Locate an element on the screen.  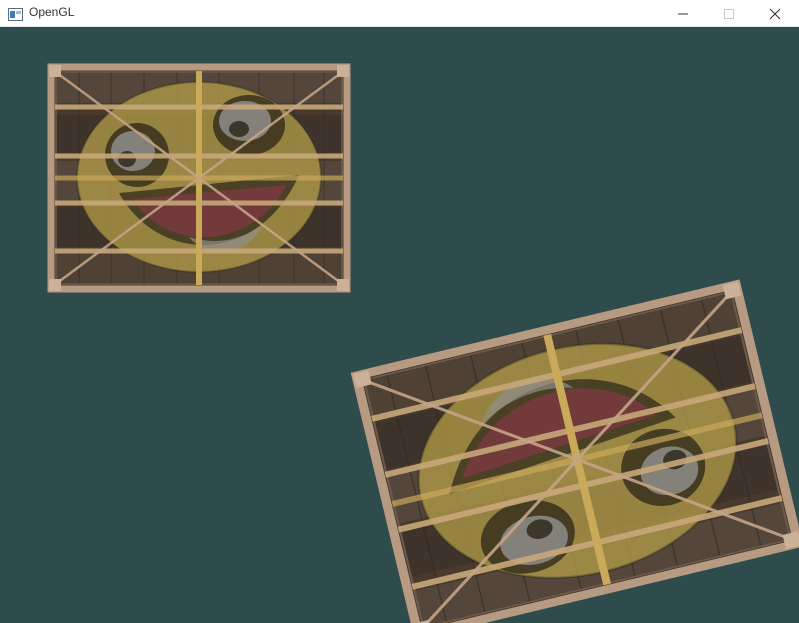
maximize-icon is located at coordinates (729, 14).